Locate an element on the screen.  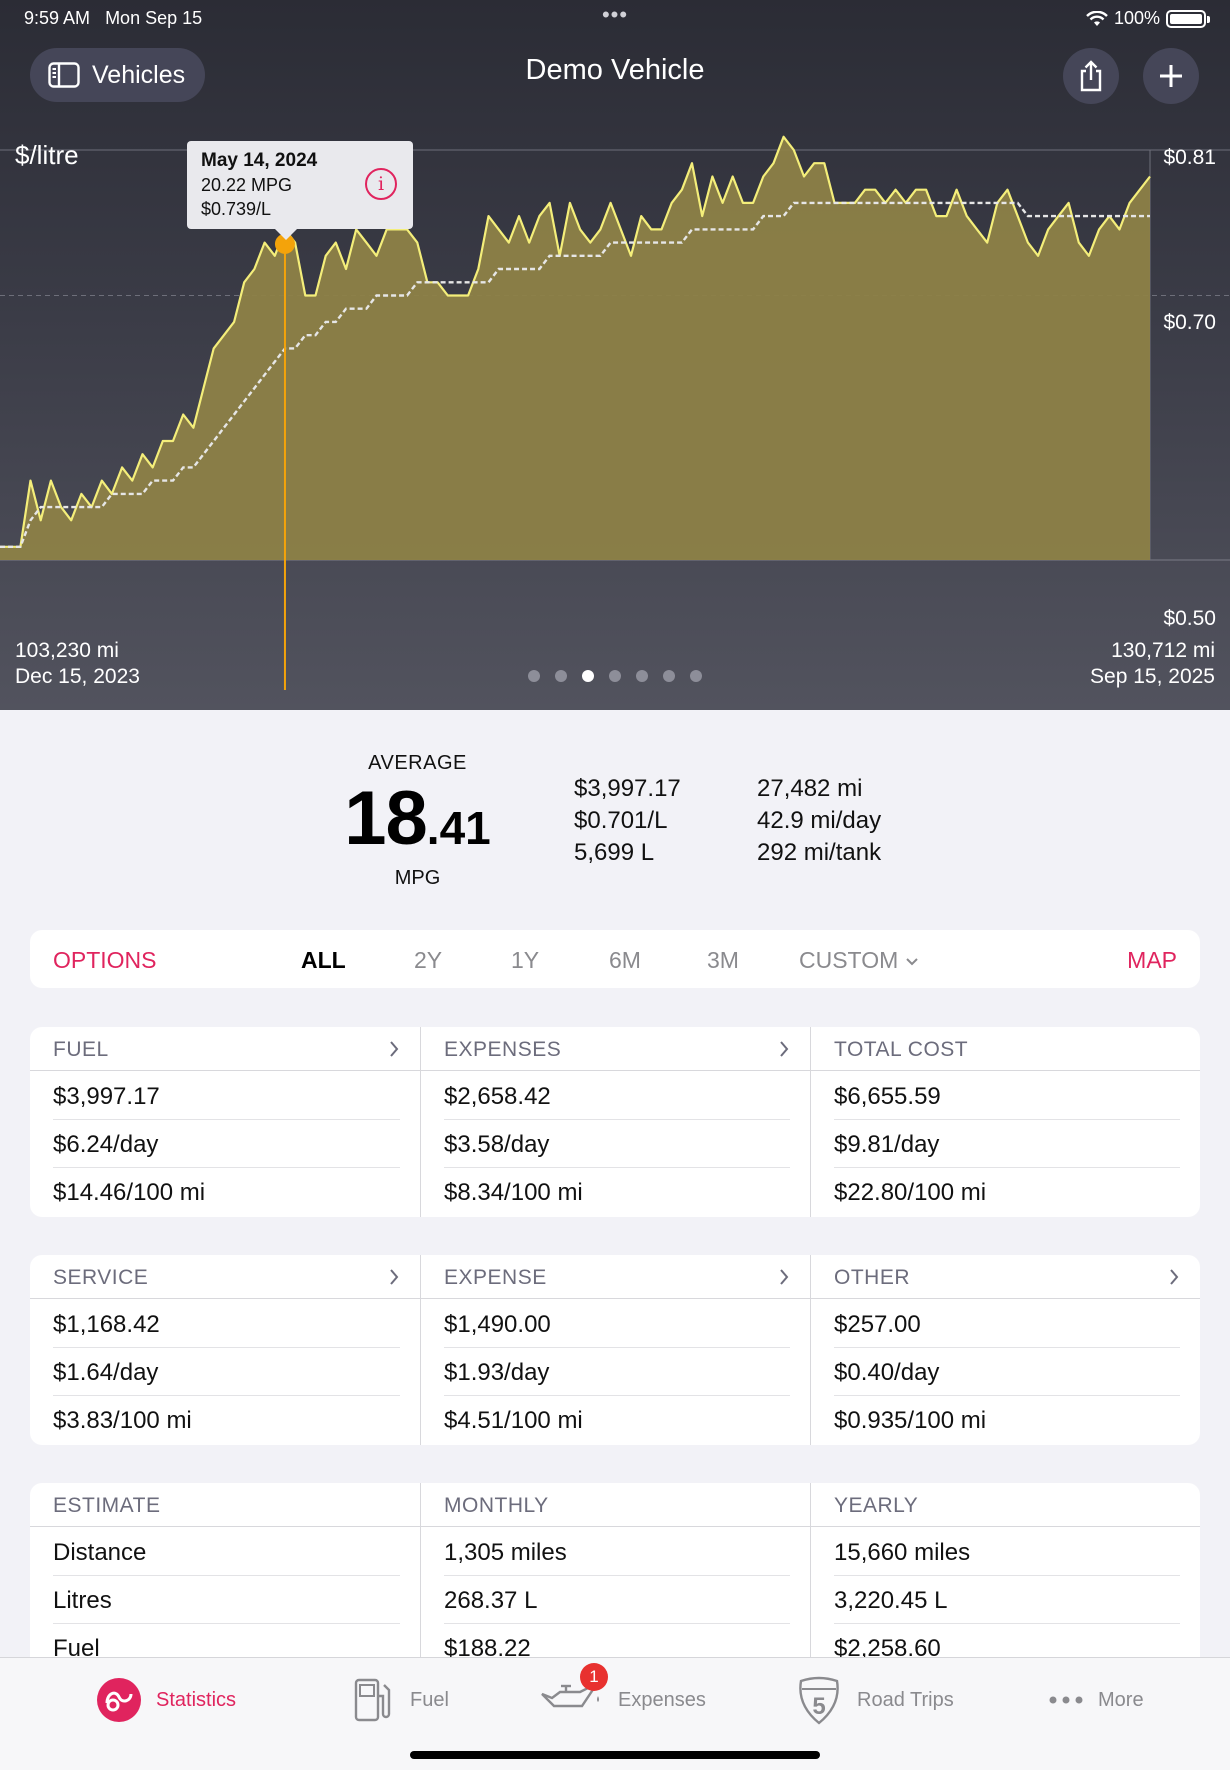
service-header: SERVICE is located at coordinates (225, 1277).